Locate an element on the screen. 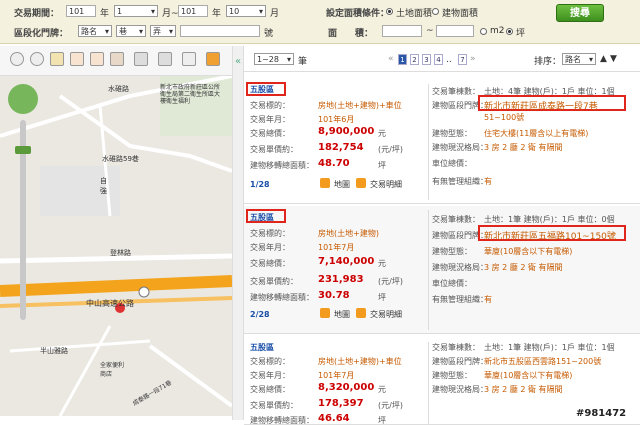 The image size is (640, 425). page-1: 1 is located at coordinates (402, 59).